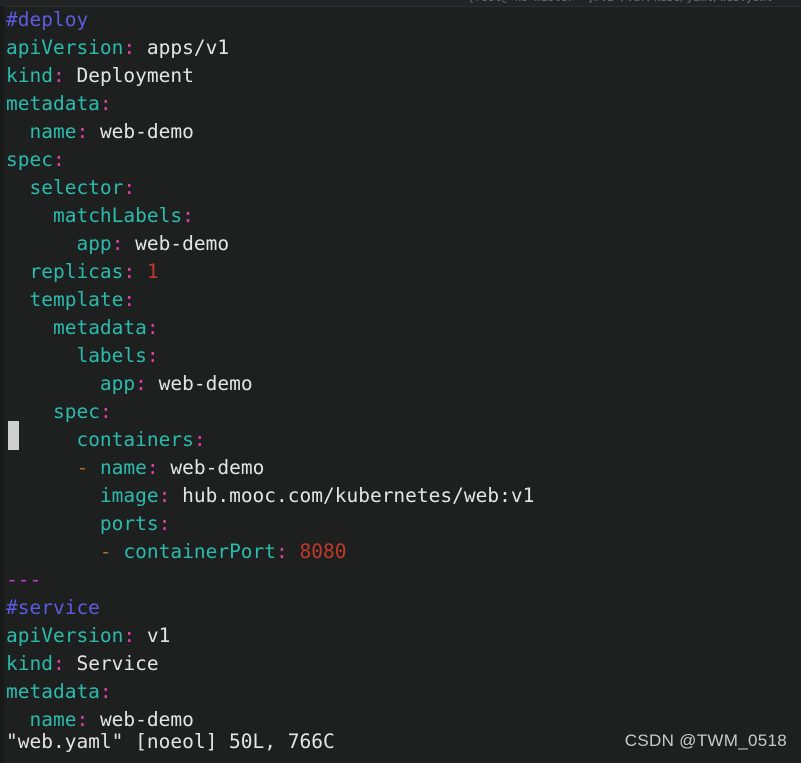  What do you see at coordinates (352, 495) in the screenshot?
I see `yaml-value: hub.mooc.com/kubernetes/web:v1` at bounding box center [352, 495].